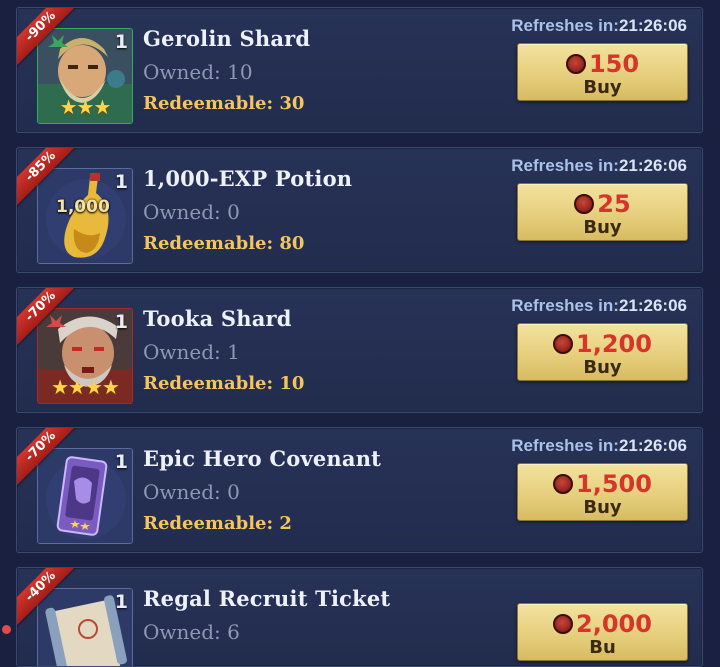 The image size is (720, 667). I want to click on item-name: 1,000-EXP Potion, so click(248, 178).